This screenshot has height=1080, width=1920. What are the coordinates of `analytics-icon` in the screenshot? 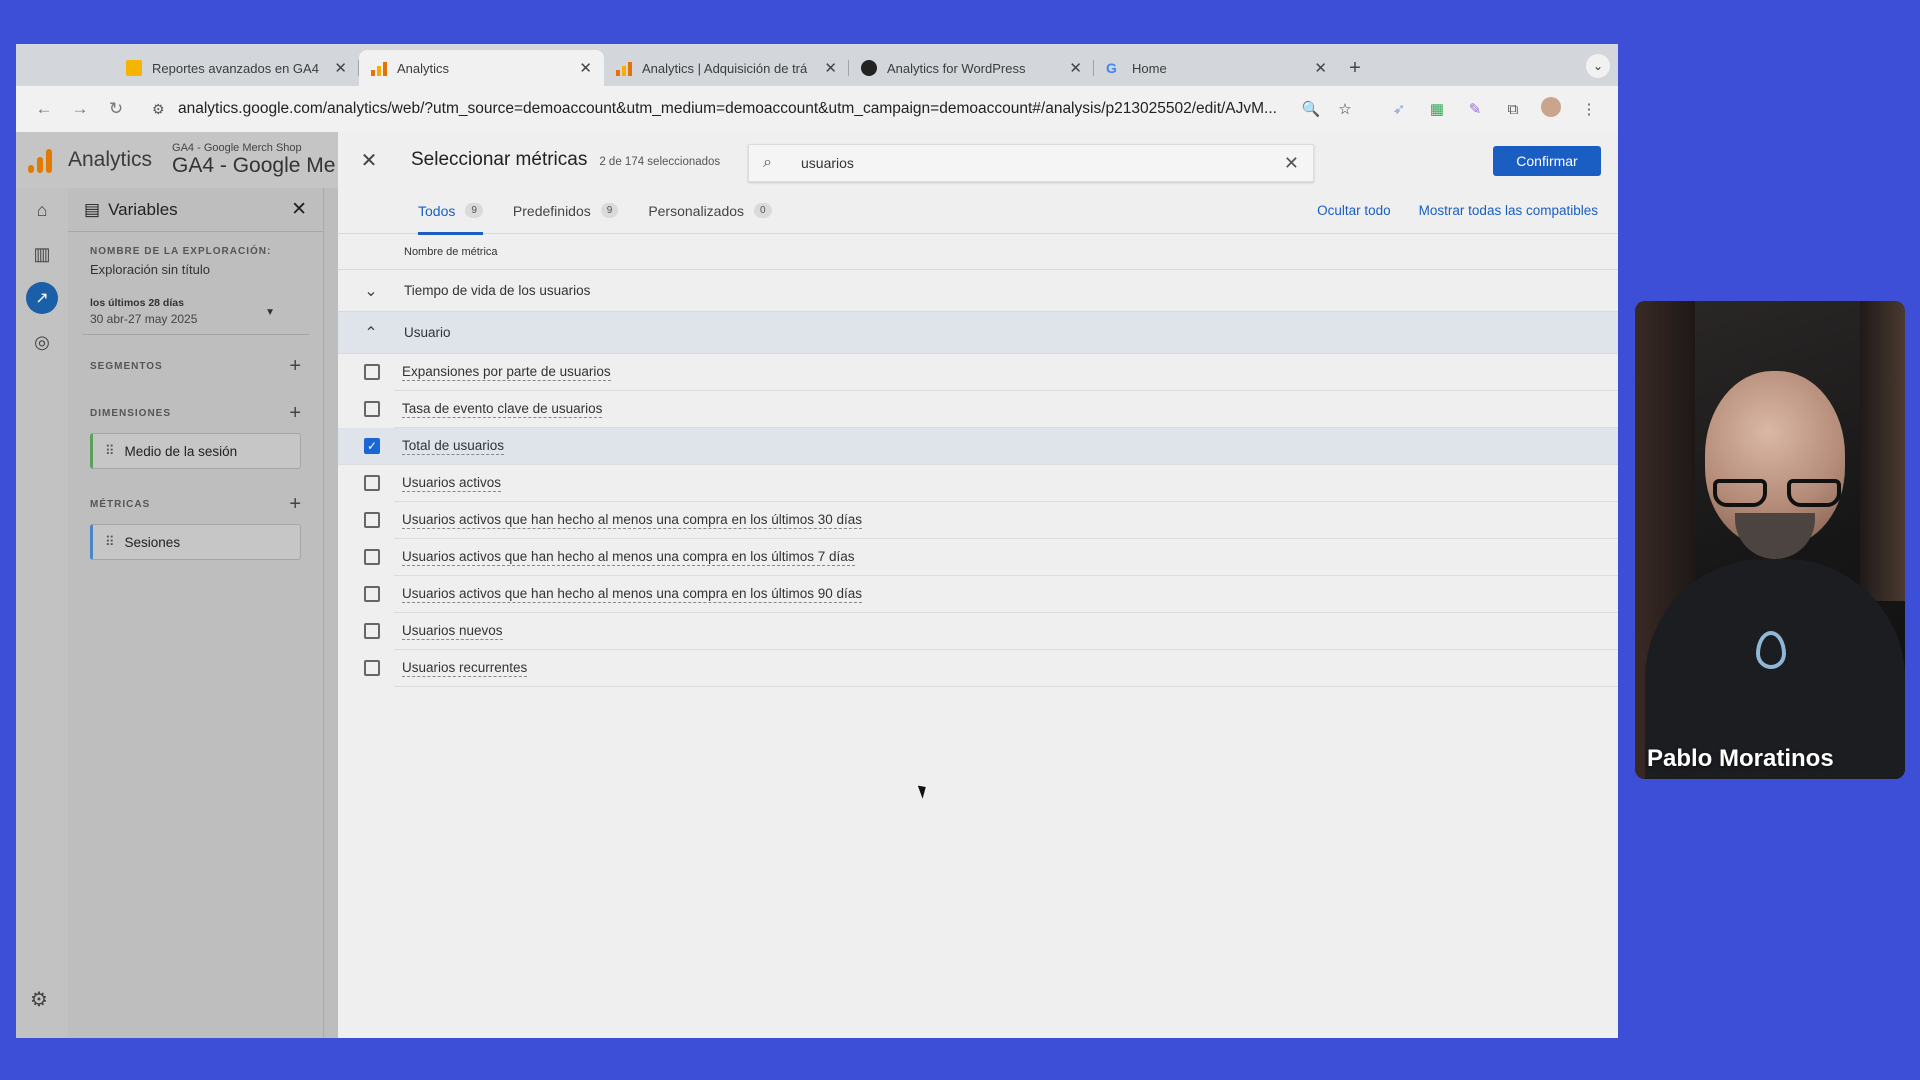 It's located at (379, 68).